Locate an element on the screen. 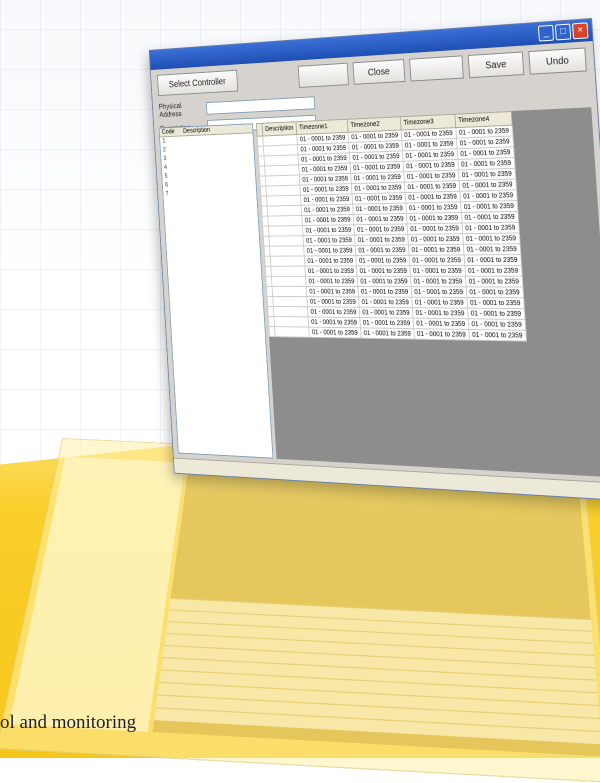 The image size is (600, 783). save-button: Save is located at coordinates (496, 65).